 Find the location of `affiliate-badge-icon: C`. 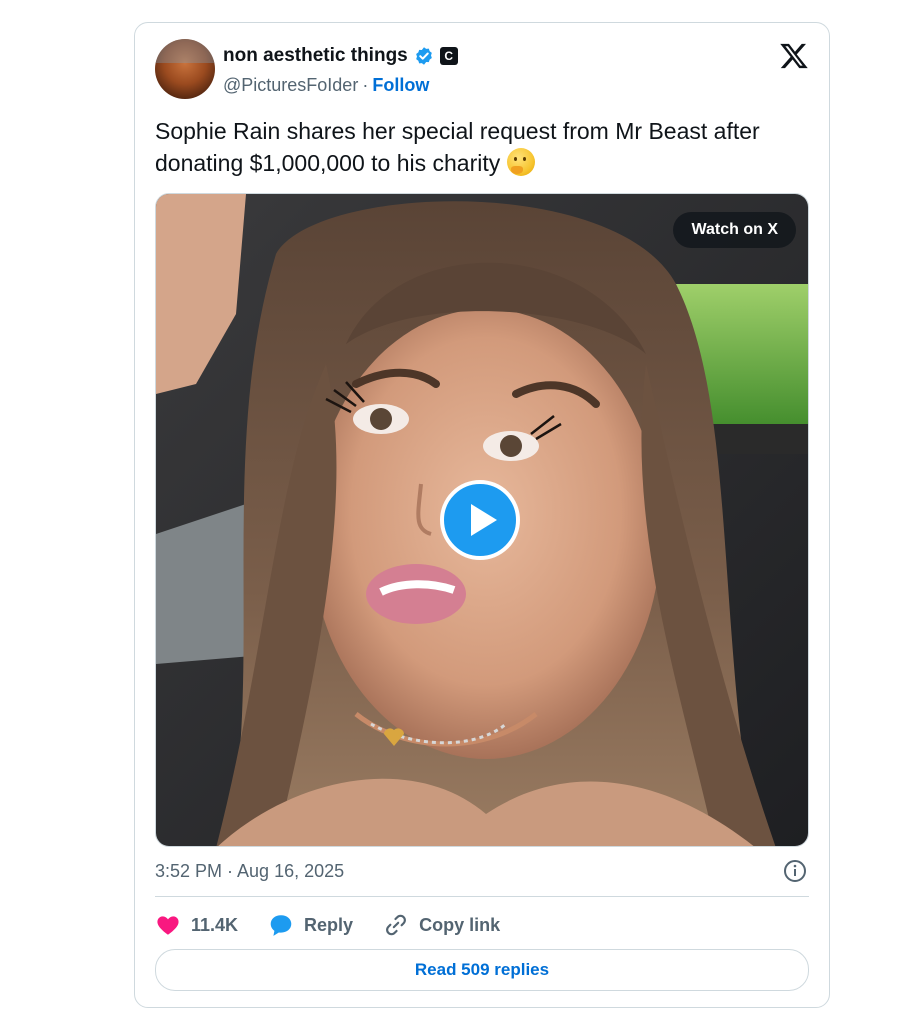

affiliate-badge-icon: C is located at coordinates (448, 56).